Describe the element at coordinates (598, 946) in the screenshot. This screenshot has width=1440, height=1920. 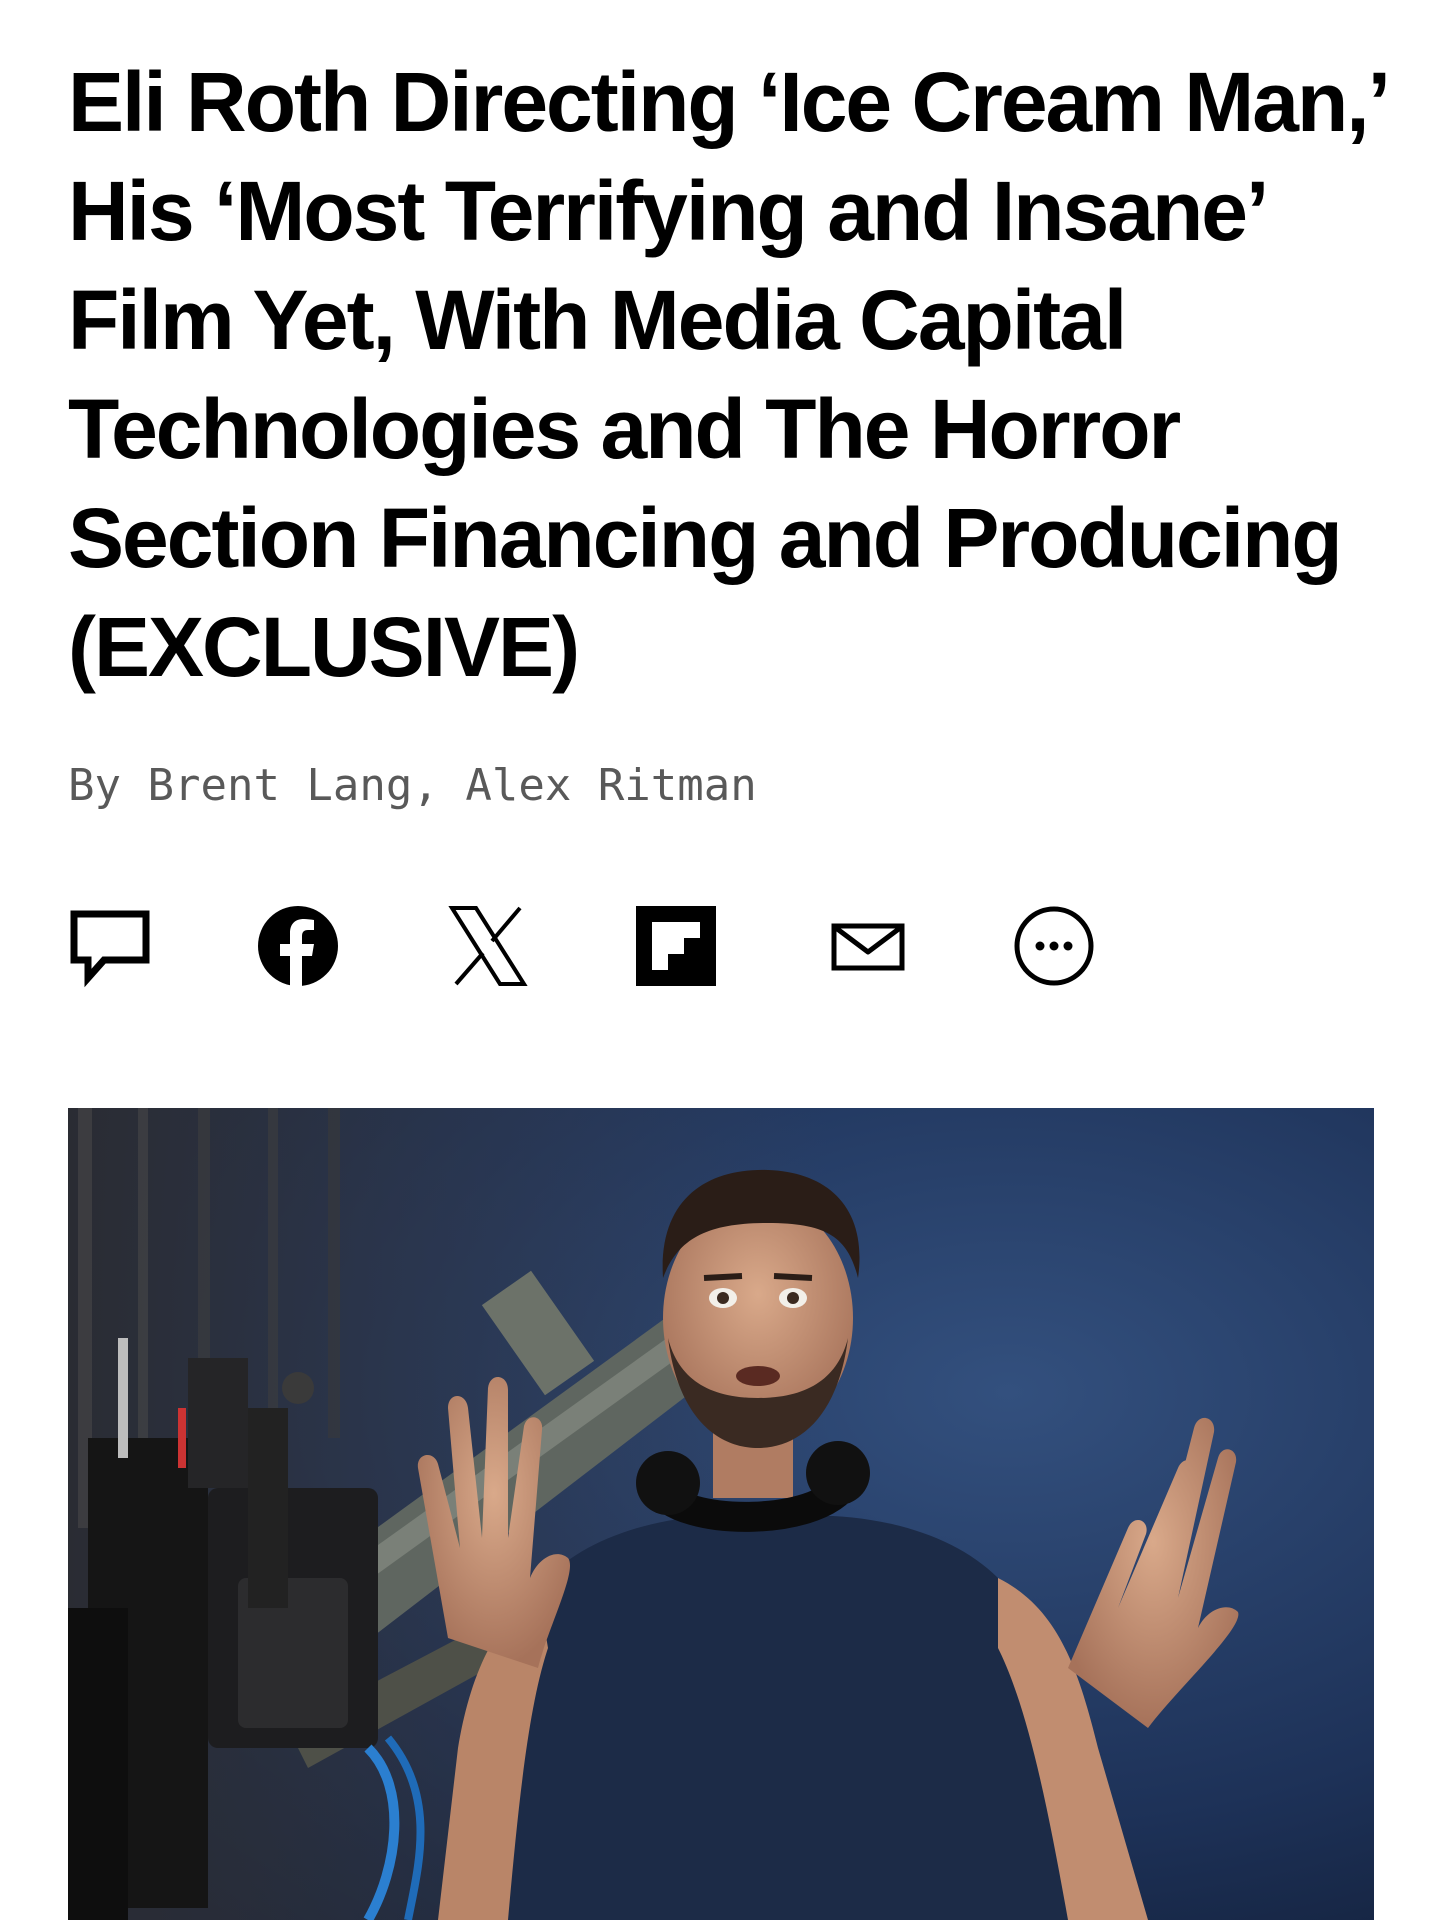
I see `share-bar` at that location.